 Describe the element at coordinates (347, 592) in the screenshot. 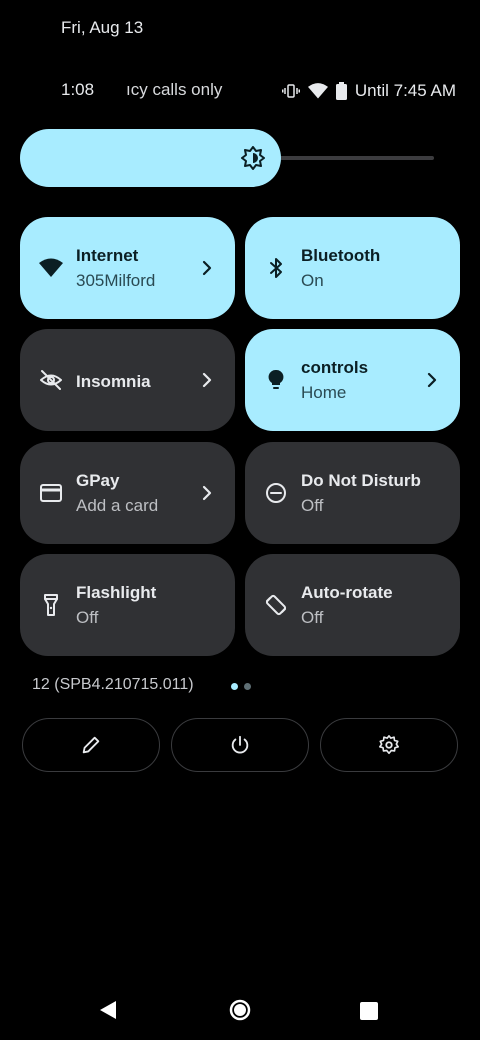

I see `tile-title: Auto-rotate` at that location.